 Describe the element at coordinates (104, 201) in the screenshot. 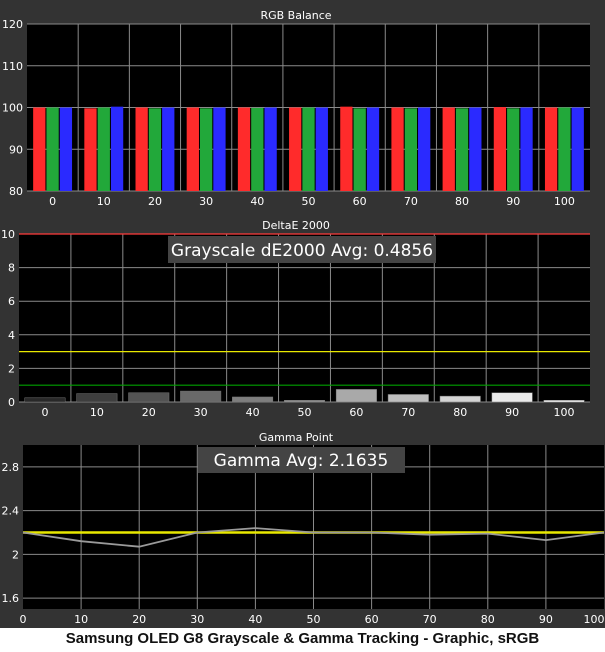

I see `p1-x-tick-label: 10` at that location.